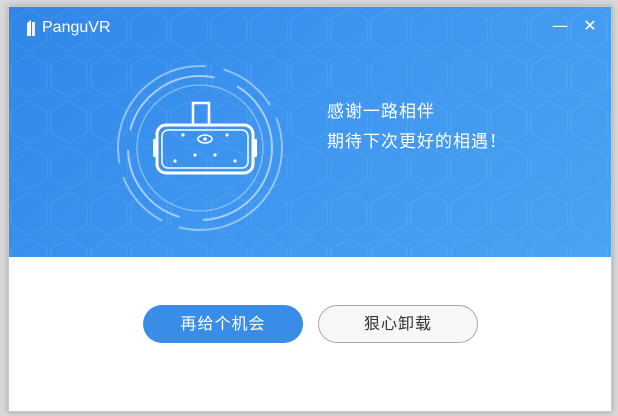  I want to click on uninstall-button: 狠心卸载, so click(398, 324).